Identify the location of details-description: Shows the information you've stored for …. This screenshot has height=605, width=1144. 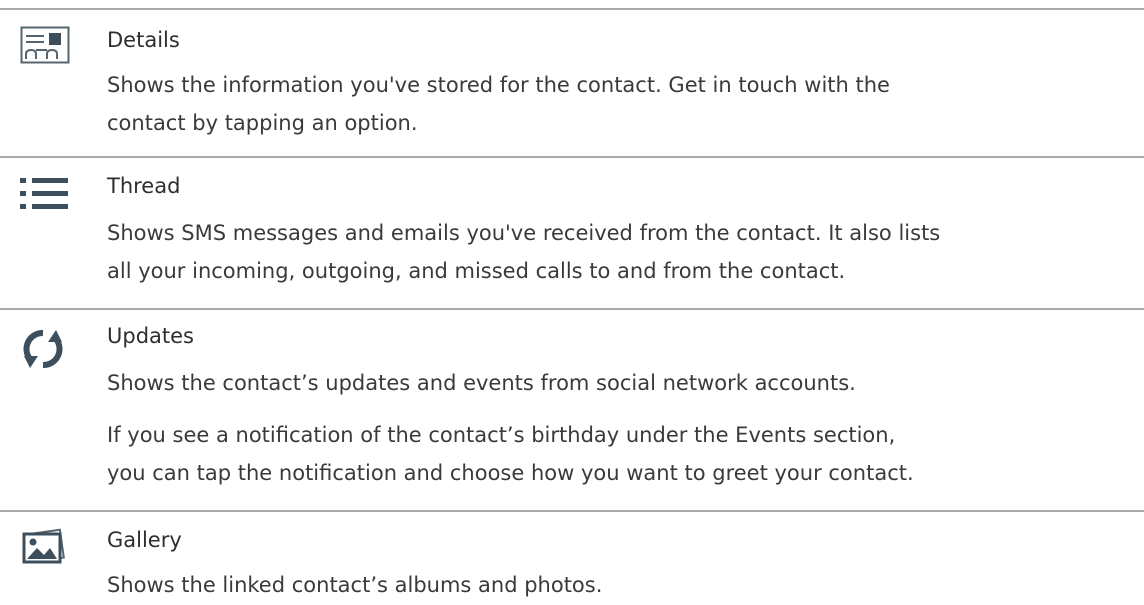
(622, 104).